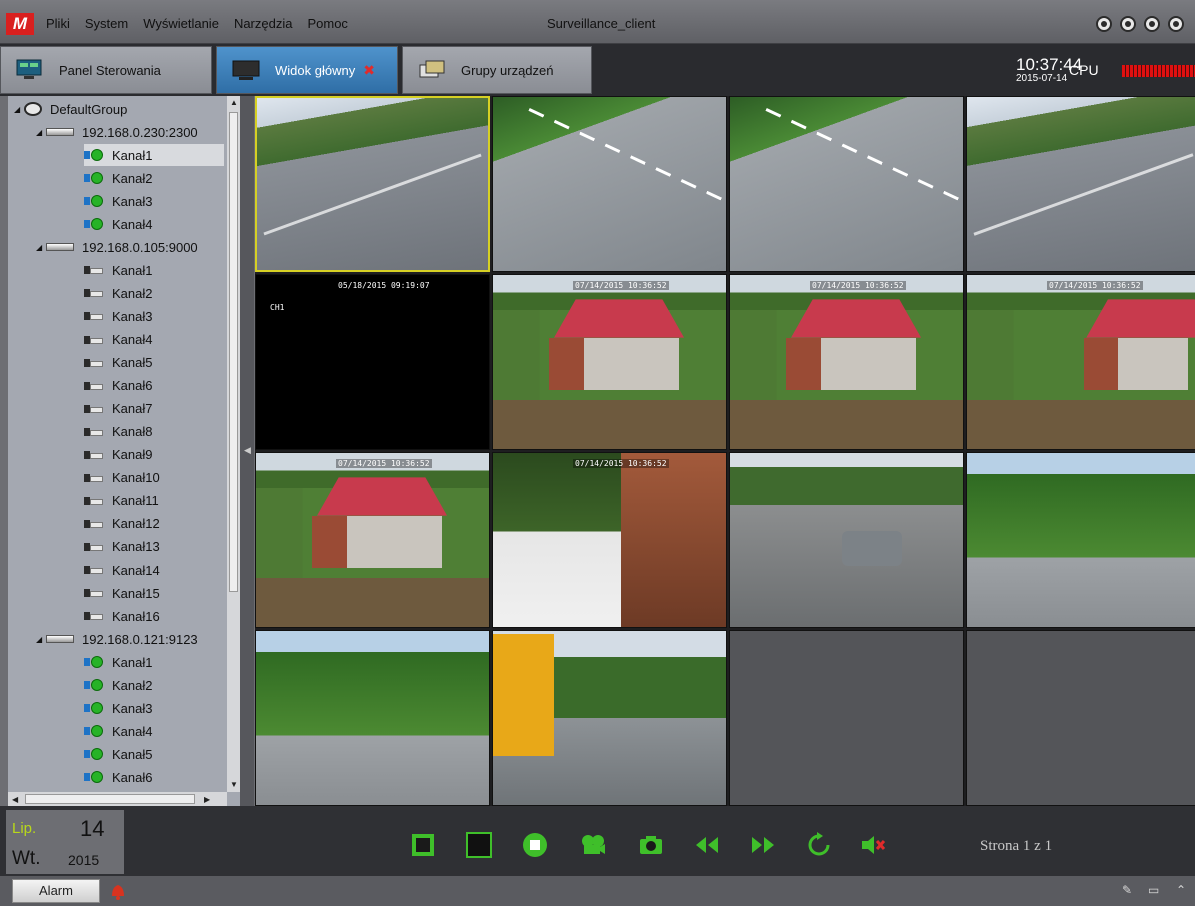 This screenshot has height=906, width=1195. Describe the element at coordinates (140, 132) in the screenshot. I see `tree-node-label: 192.168.0.230:2300` at that location.